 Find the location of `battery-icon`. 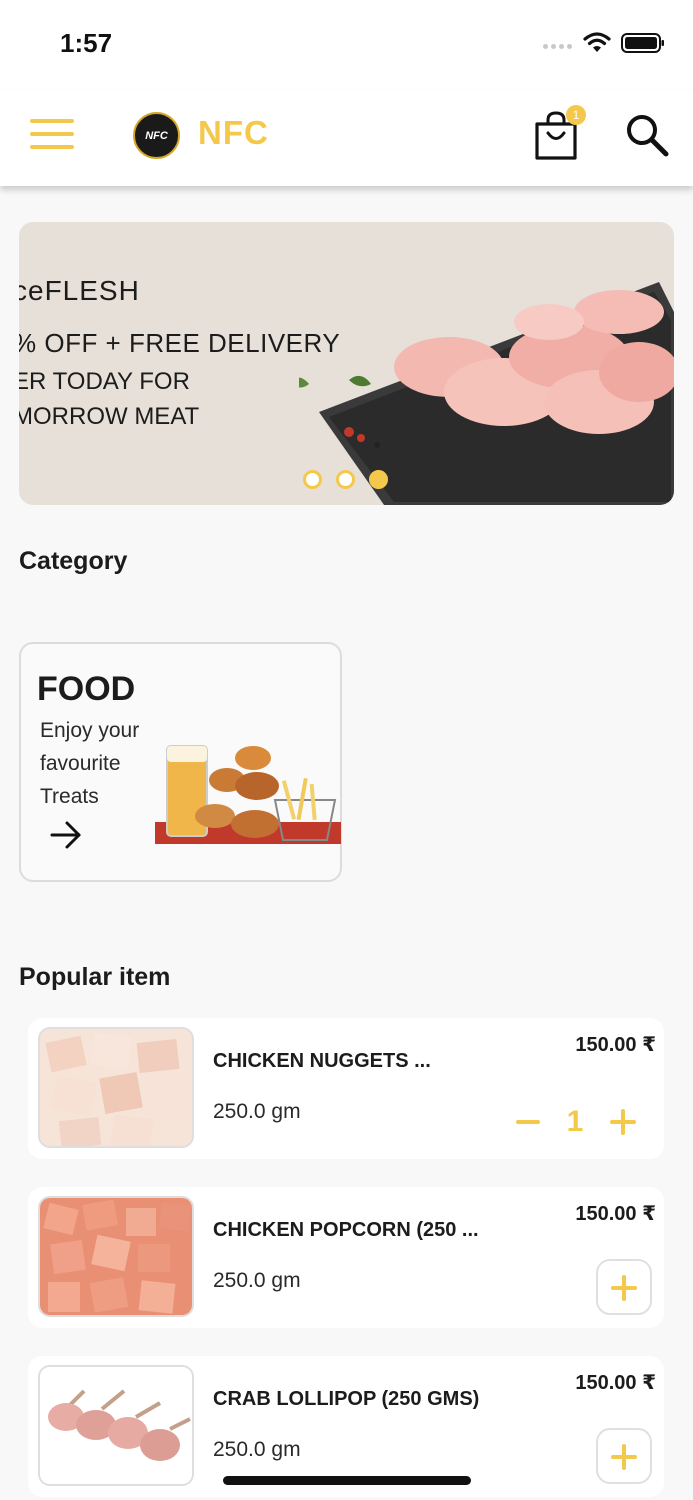

battery-icon is located at coordinates (642, 43).